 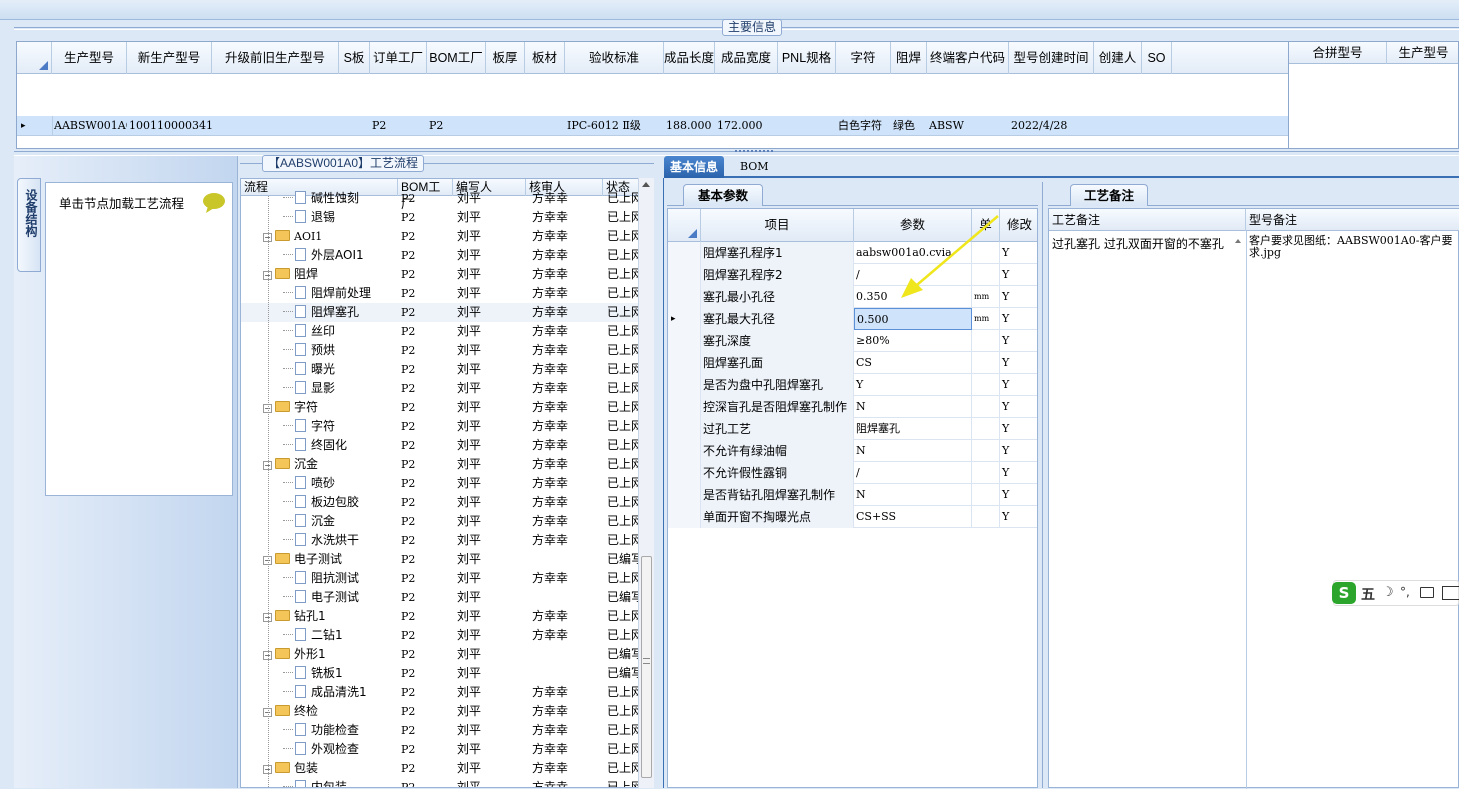 I want to click on tab-basic-info: 基本信息, so click(x=694, y=167).